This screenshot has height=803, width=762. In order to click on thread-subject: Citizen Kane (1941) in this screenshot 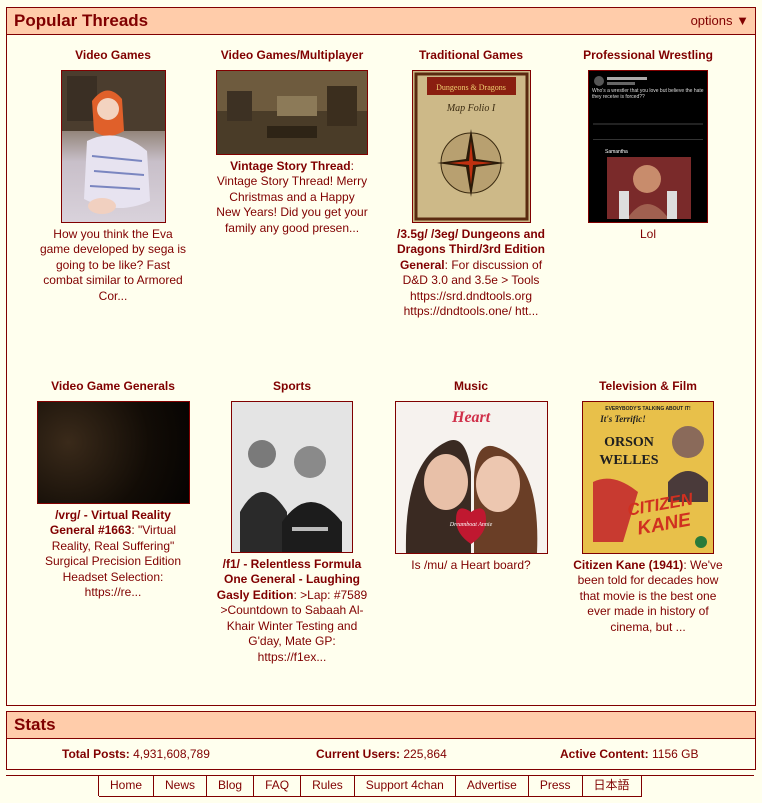, I will do `click(628, 565)`.